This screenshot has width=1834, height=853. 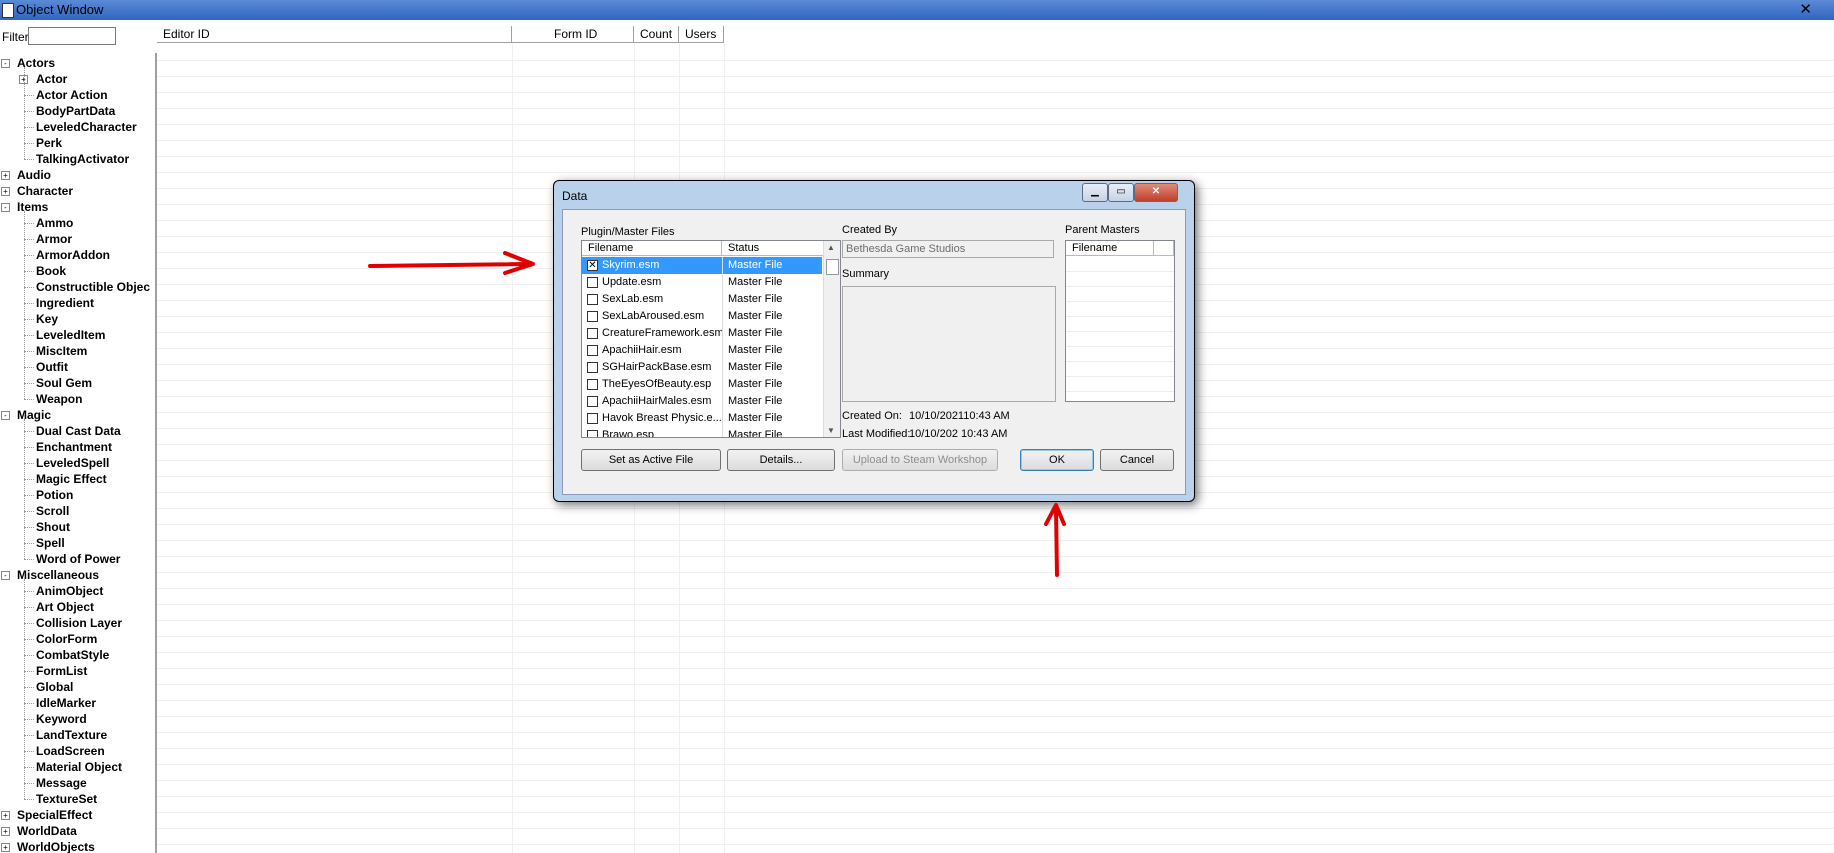 What do you see at coordinates (61, 671) in the screenshot?
I see `tree-item: FormList` at bounding box center [61, 671].